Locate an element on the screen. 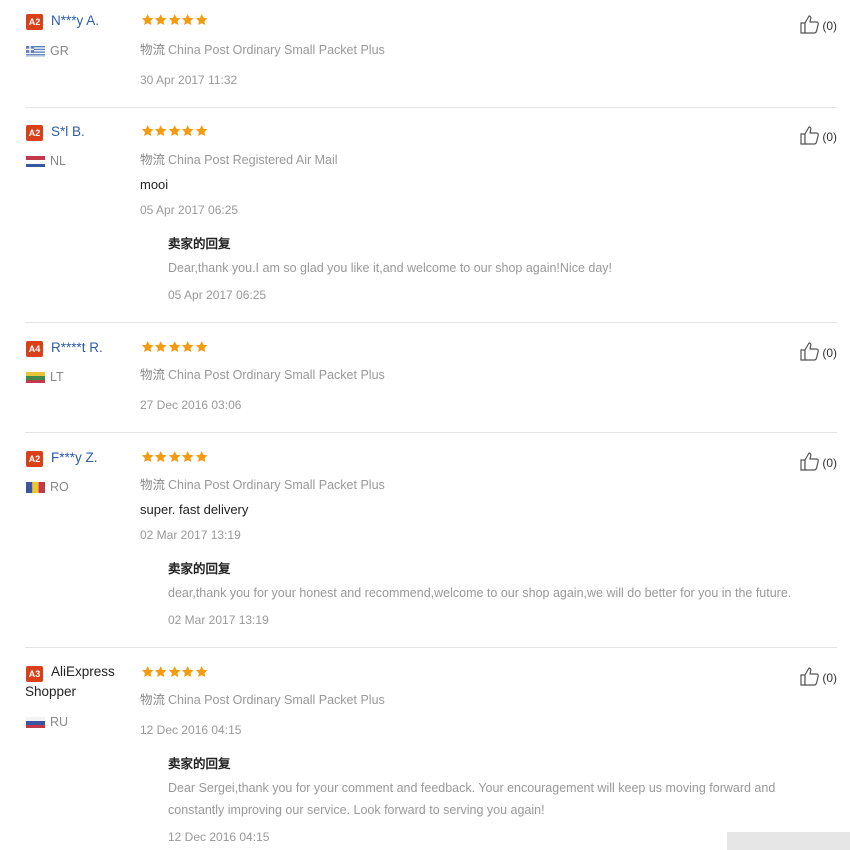 The width and height of the screenshot is (850, 850). flag-nl-icon is located at coordinates (35, 161).